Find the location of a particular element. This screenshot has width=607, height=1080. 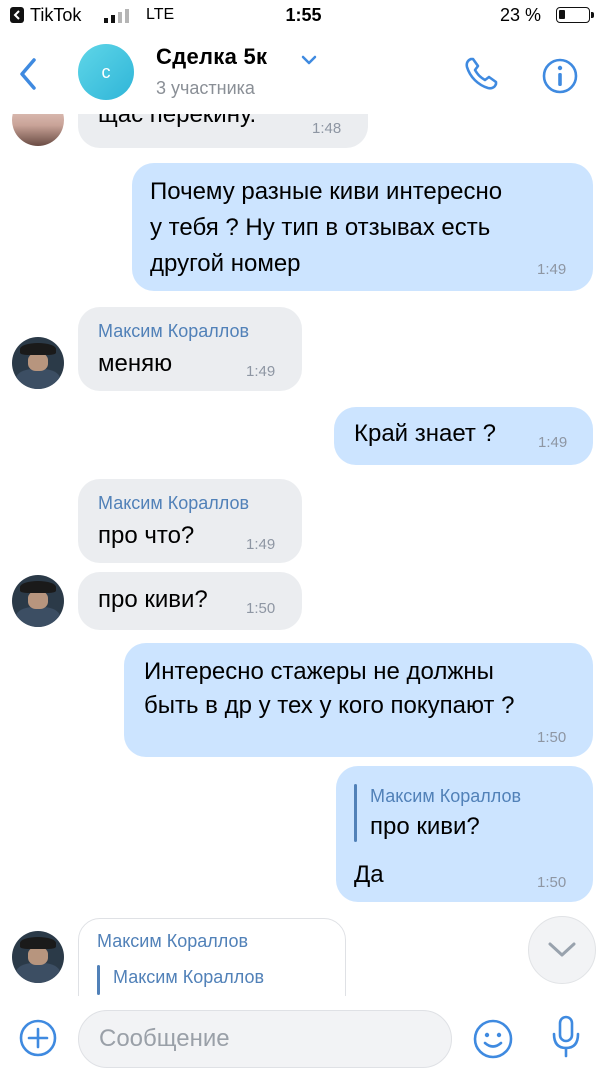

message-text: про что? is located at coordinates (146, 535).